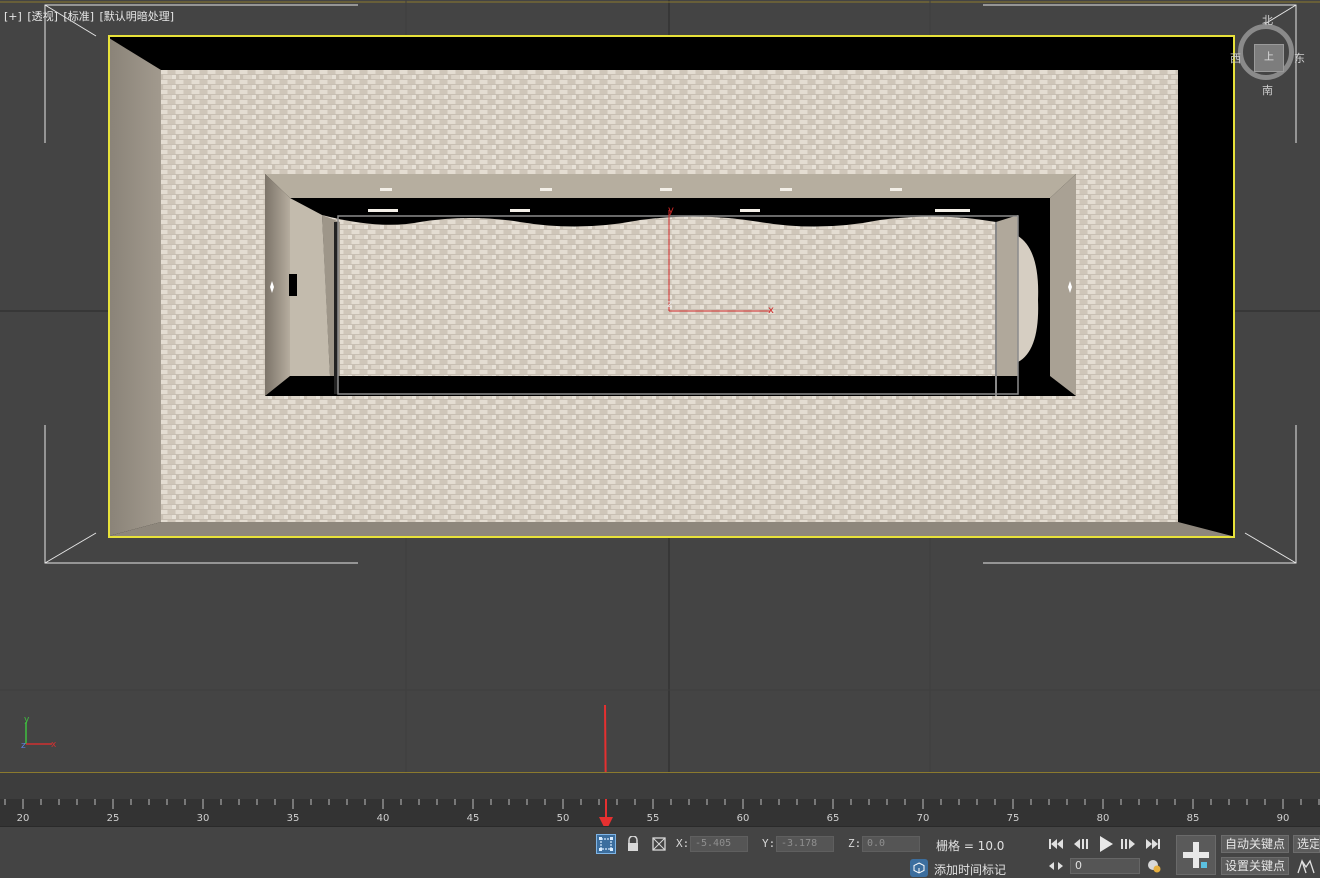 The width and height of the screenshot is (1320, 878). Describe the element at coordinates (605, 738) in the screenshot. I see `annotation-arrow` at that location.